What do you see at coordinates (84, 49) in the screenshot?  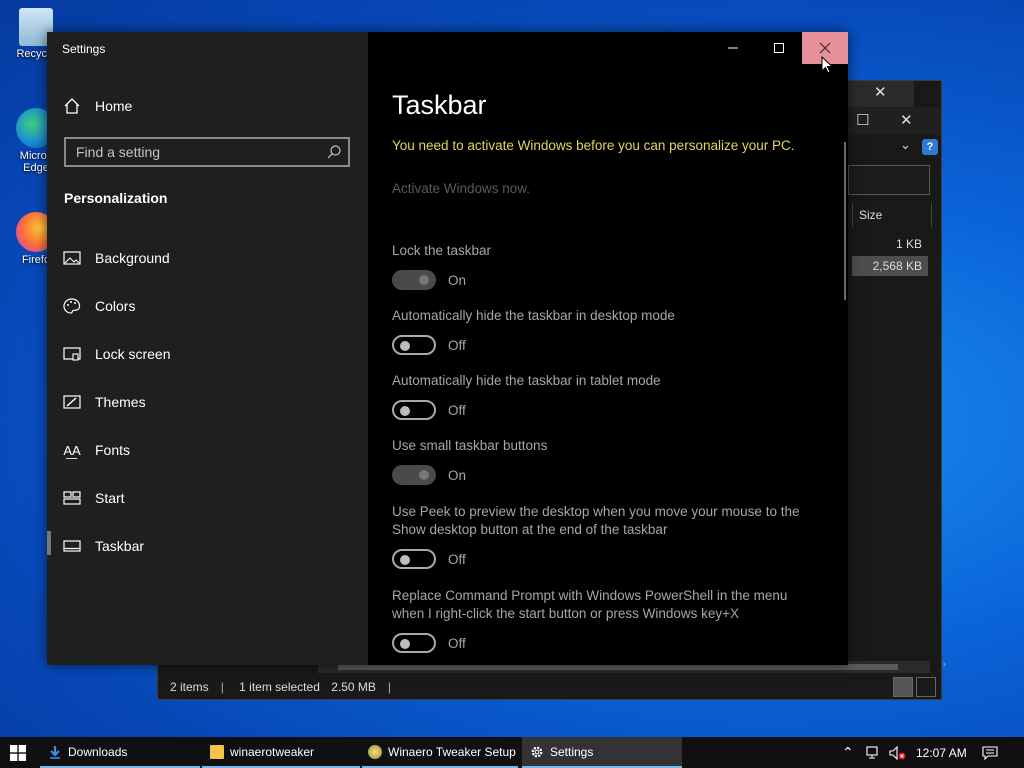 I see `window-title: Settings` at bounding box center [84, 49].